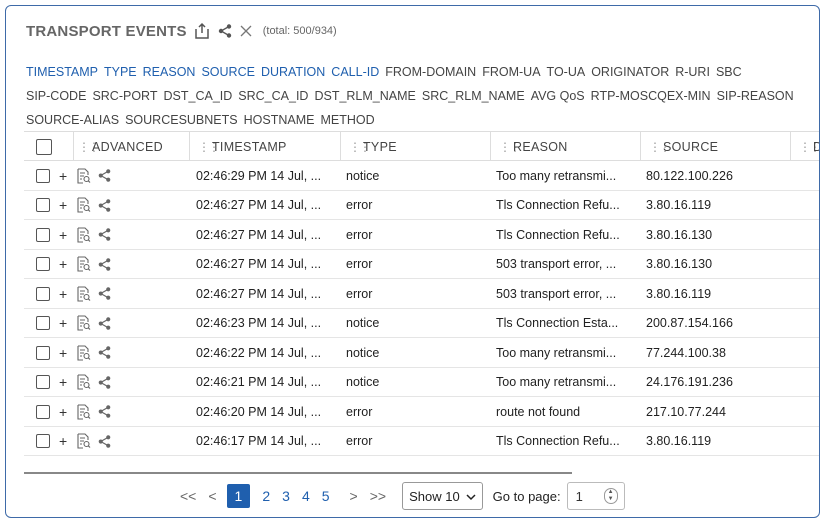 The image size is (825, 523). Describe the element at coordinates (181, 120) in the screenshot. I see `field-available-16: SOURCESUBNETS` at that location.